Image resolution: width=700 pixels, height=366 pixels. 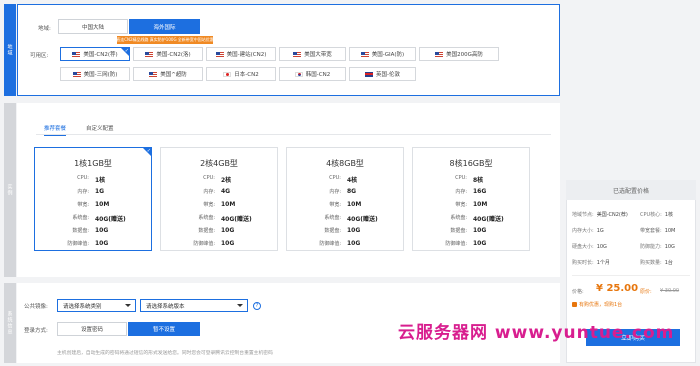 What do you see at coordinates (369, 74) in the screenshot?
I see `uk-flag-icon` at bounding box center [369, 74].